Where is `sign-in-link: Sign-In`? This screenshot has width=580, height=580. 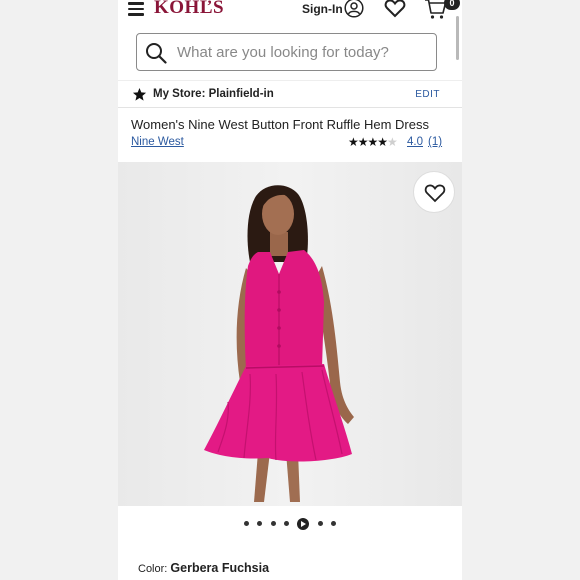 sign-in-link: Sign-In is located at coordinates (322, 9).